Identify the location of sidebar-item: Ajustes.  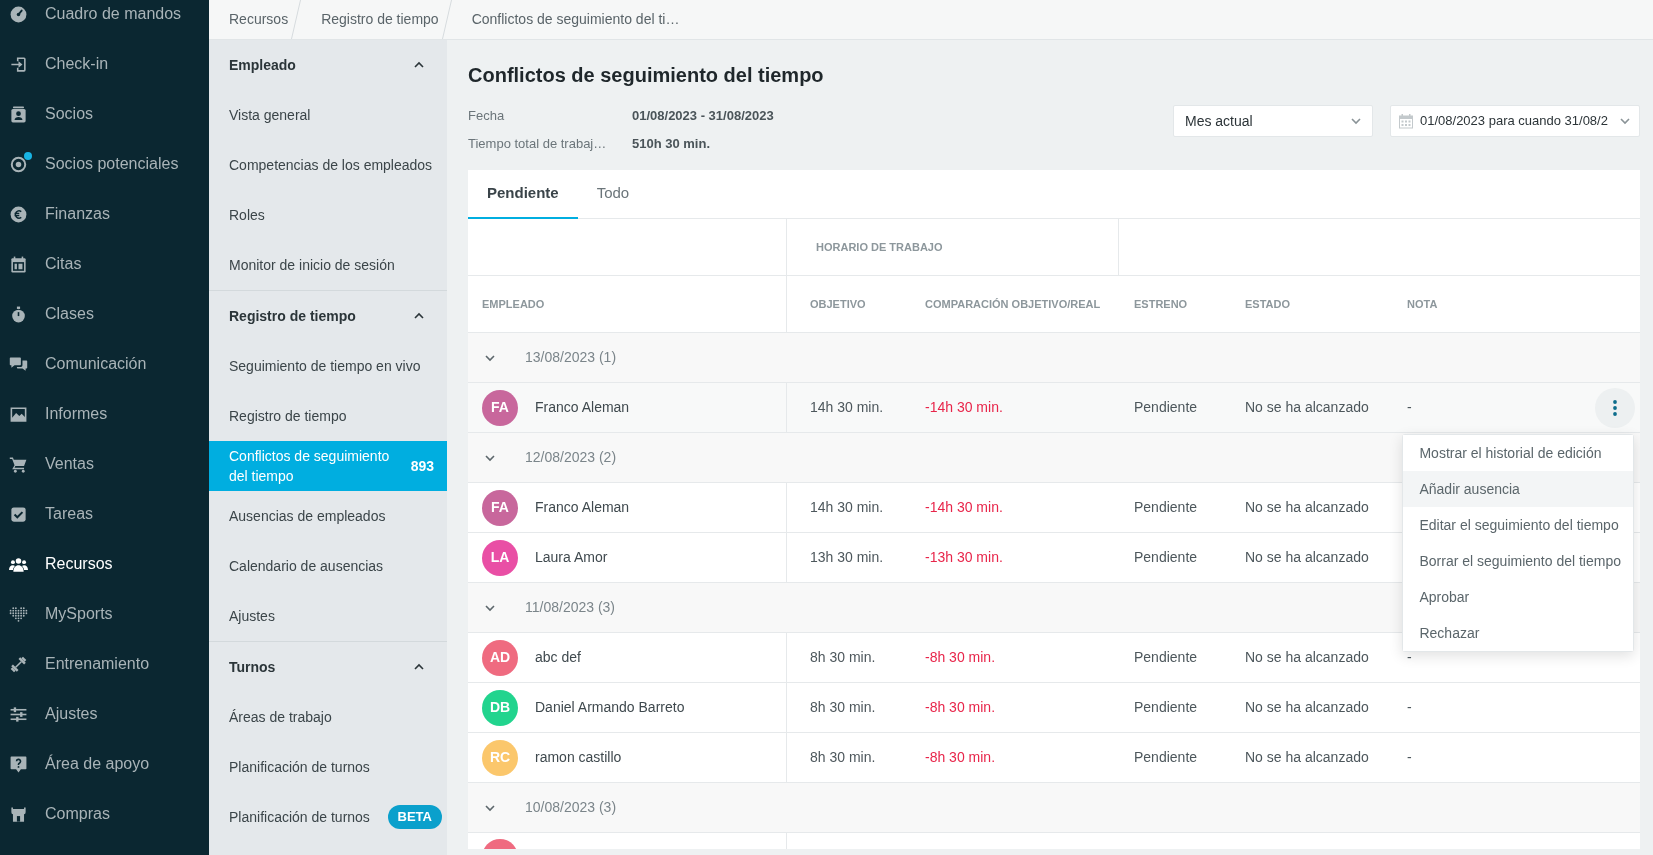
(104, 714).